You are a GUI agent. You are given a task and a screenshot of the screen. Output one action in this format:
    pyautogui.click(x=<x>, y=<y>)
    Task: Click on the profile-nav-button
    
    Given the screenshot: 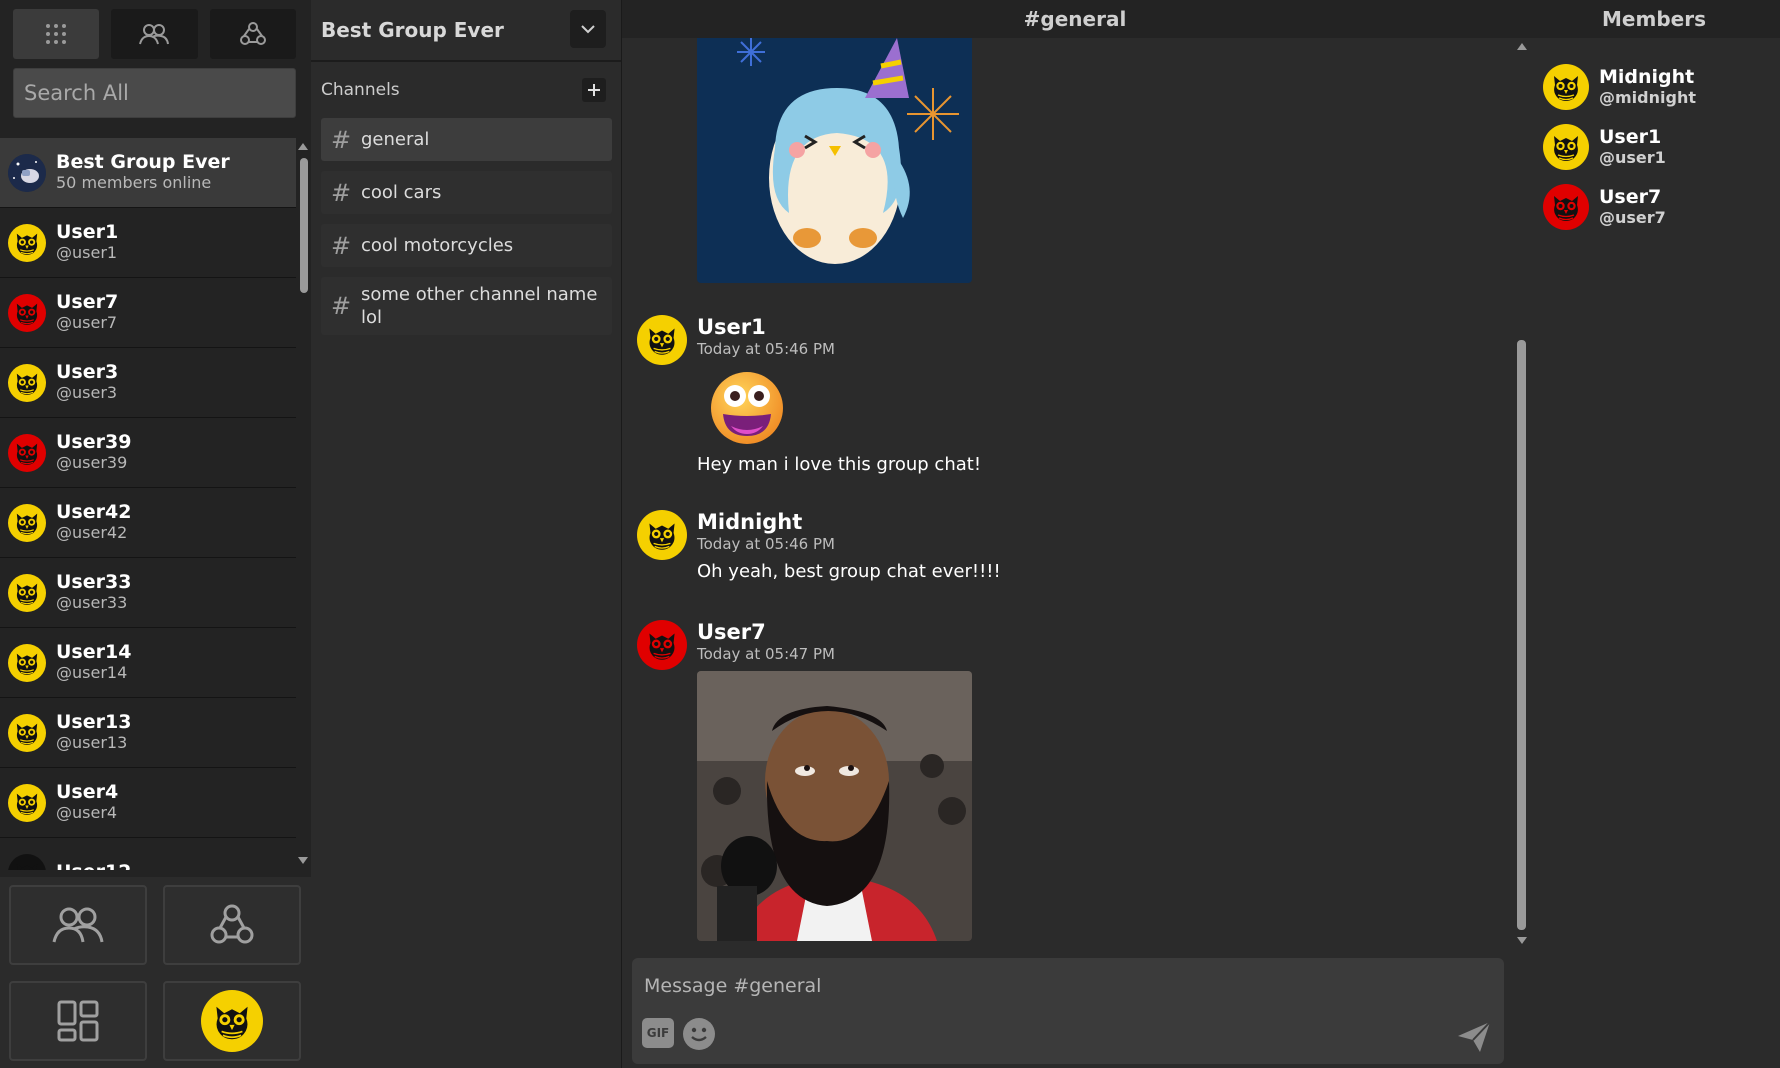 What is the action you would take?
    pyautogui.click(x=232, y=1021)
    